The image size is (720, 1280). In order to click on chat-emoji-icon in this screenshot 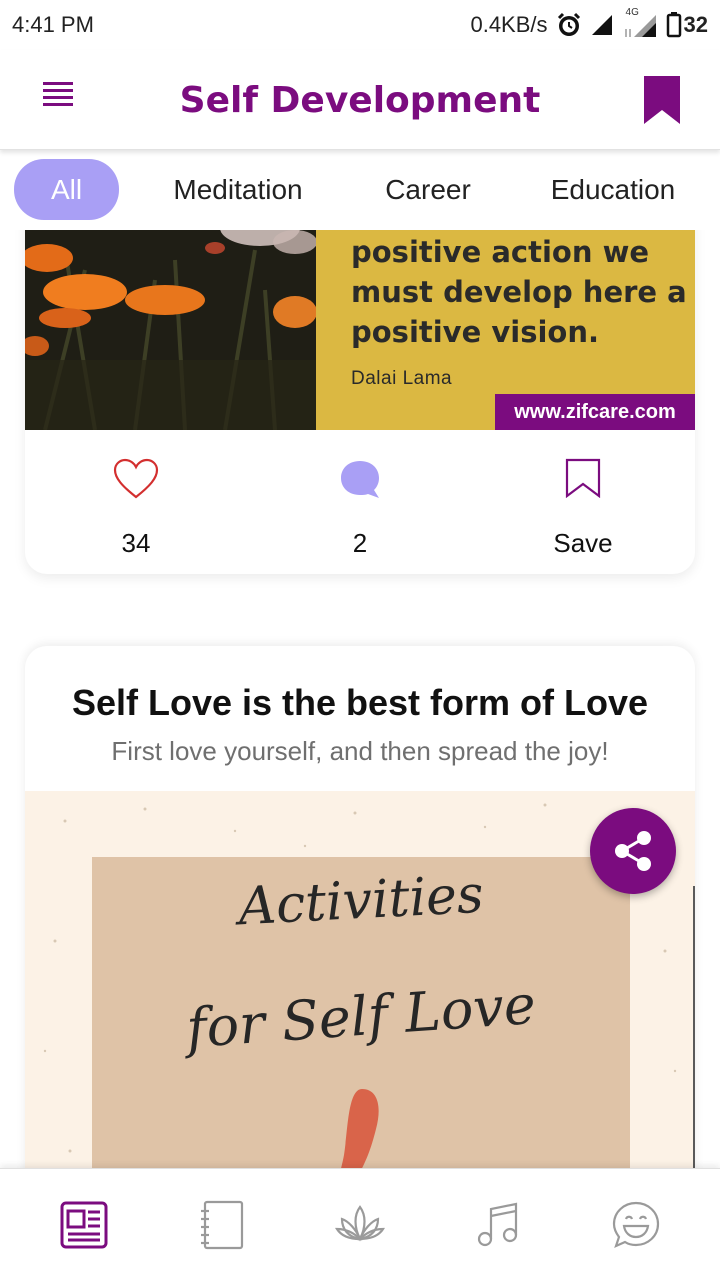, I will do `click(636, 1225)`.